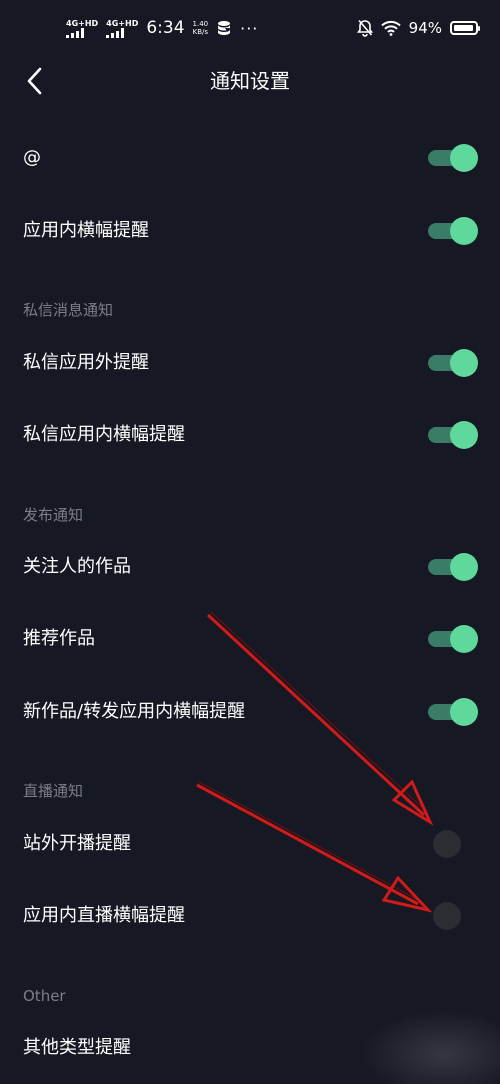 Image resolution: width=500 pixels, height=1084 pixels. What do you see at coordinates (250, 567) in the screenshot?
I see `setting-row-following-works: 关注人的作品` at bounding box center [250, 567].